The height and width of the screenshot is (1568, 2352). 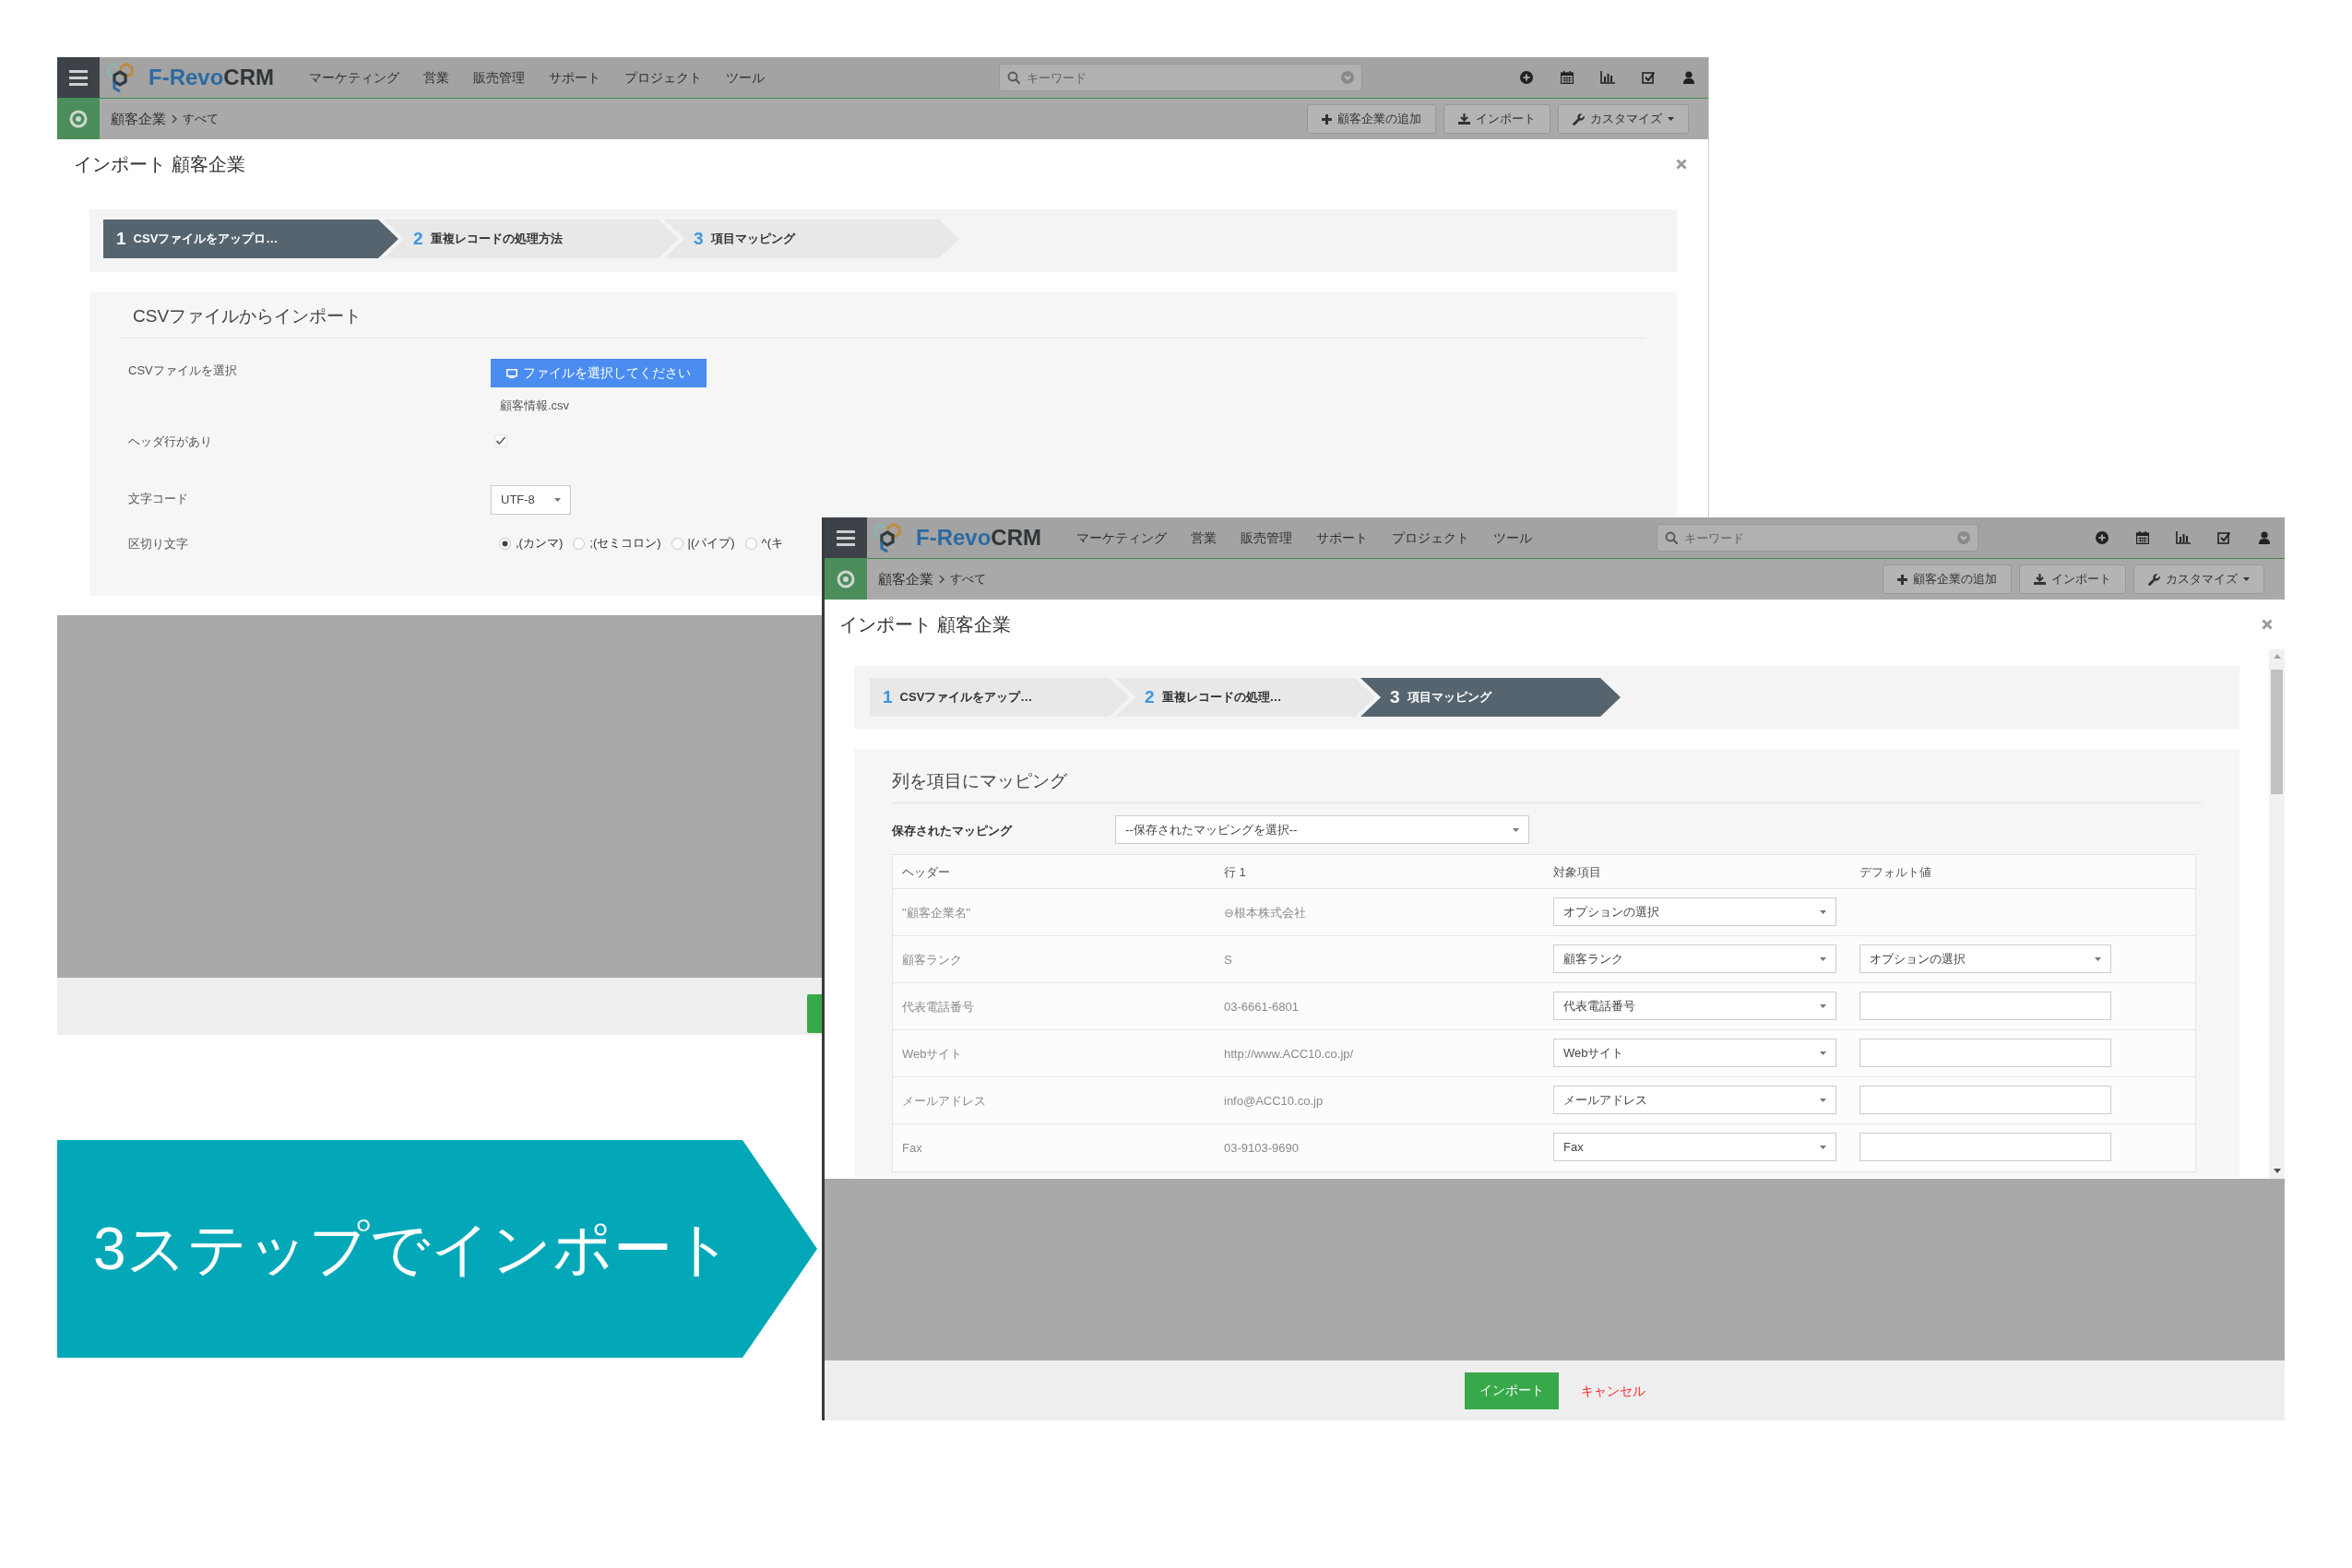 What do you see at coordinates (1694, 1100) in the screenshot?
I see `field-select: メールアドレス` at bounding box center [1694, 1100].